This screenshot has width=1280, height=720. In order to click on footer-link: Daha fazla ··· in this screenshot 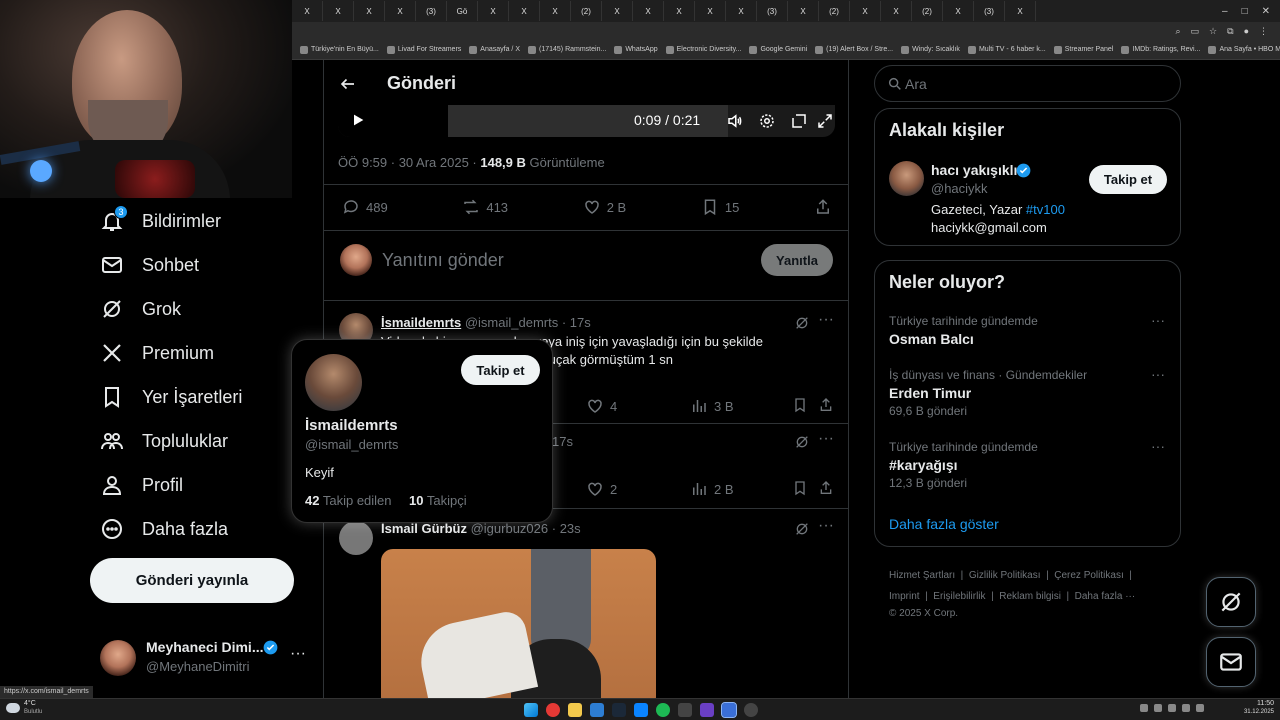, I will do `click(1105, 596)`.